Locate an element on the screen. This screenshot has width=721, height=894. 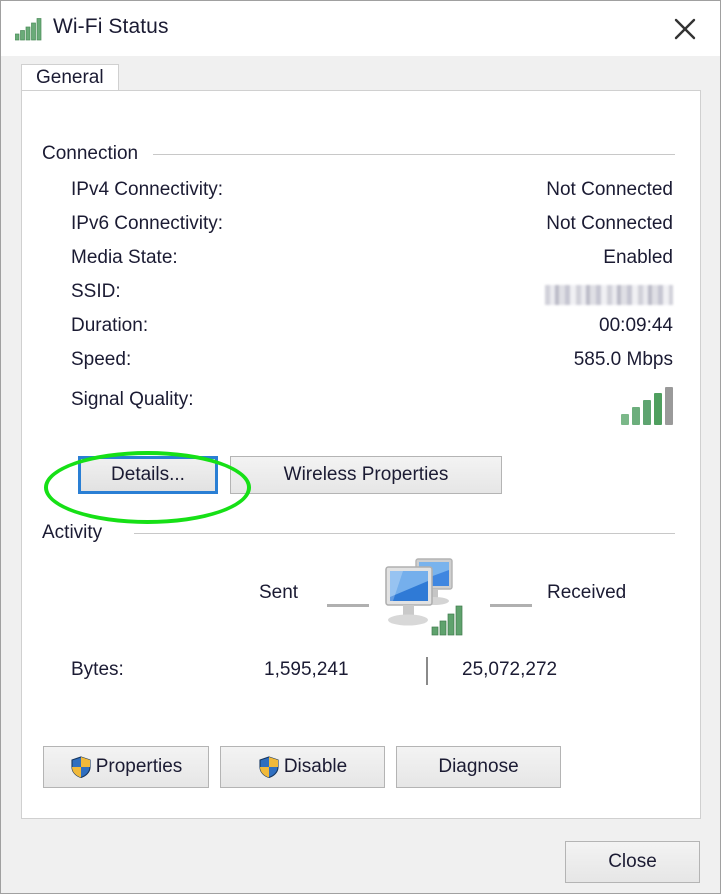
disable-button: Disable is located at coordinates (302, 767).